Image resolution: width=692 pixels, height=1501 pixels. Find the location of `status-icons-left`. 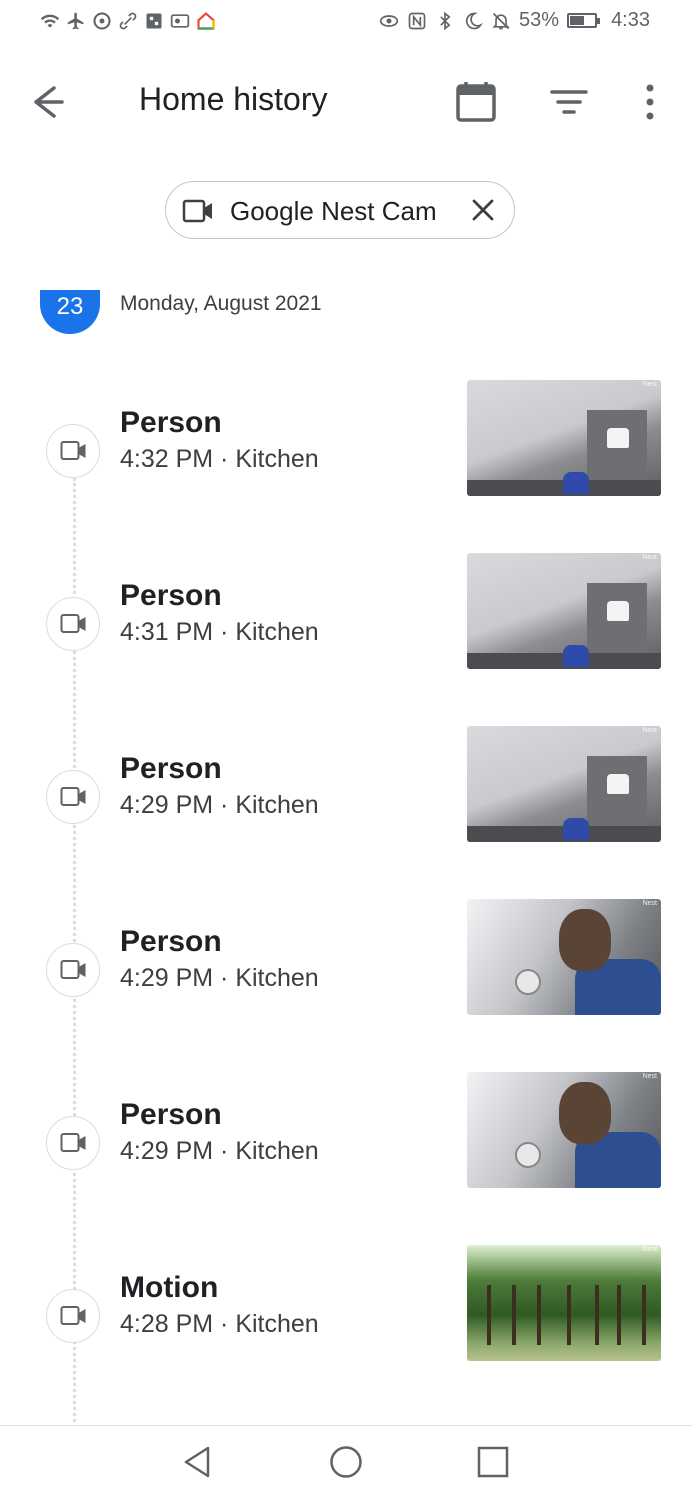

status-icons-left is located at coordinates (128, 21).